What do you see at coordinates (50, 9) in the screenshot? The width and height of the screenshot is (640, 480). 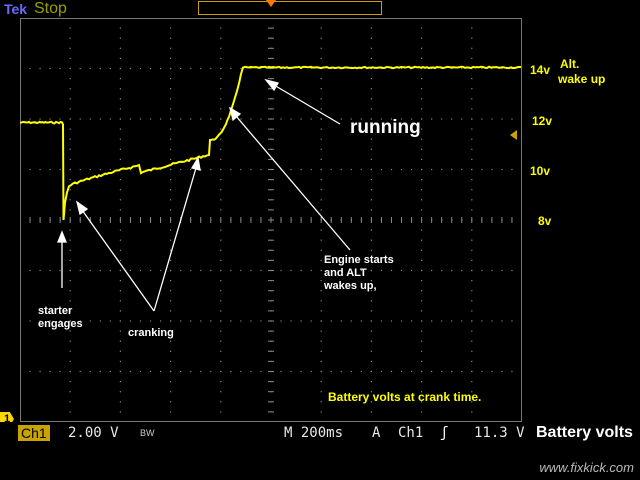 I see `acquisition-status: Stop` at bounding box center [50, 9].